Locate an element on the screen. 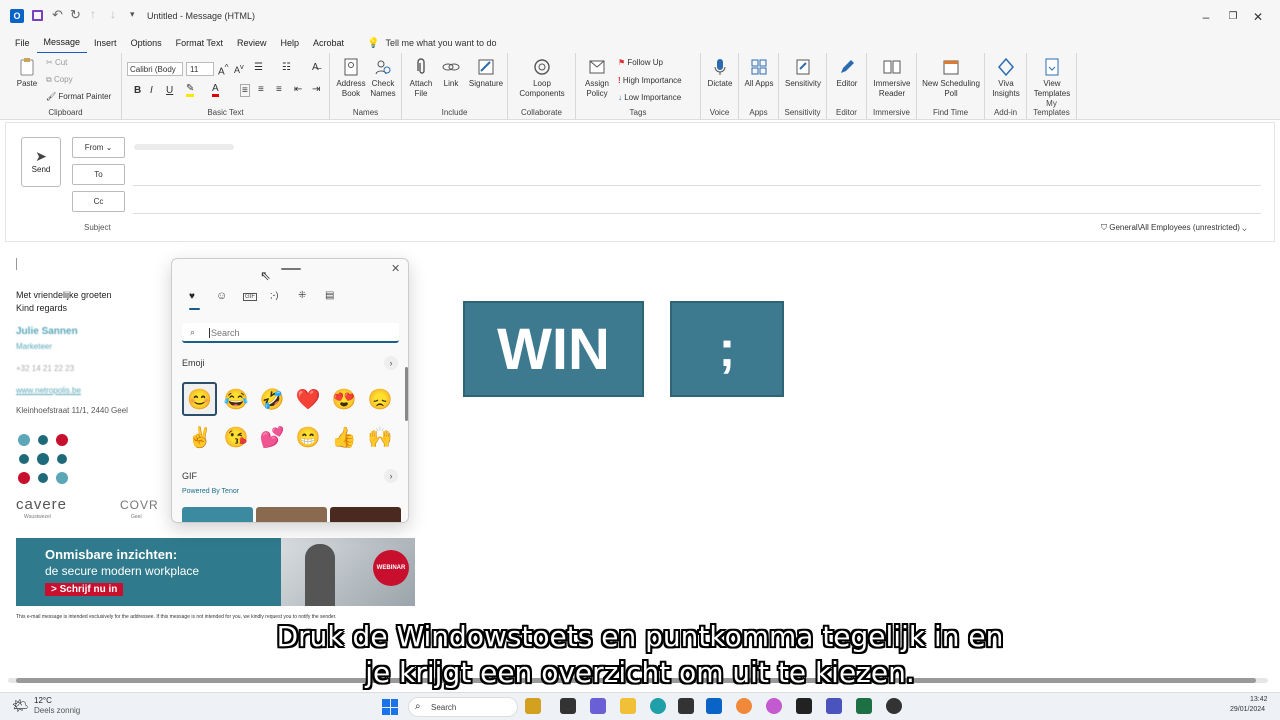  cc-input is located at coordinates (697, 213).